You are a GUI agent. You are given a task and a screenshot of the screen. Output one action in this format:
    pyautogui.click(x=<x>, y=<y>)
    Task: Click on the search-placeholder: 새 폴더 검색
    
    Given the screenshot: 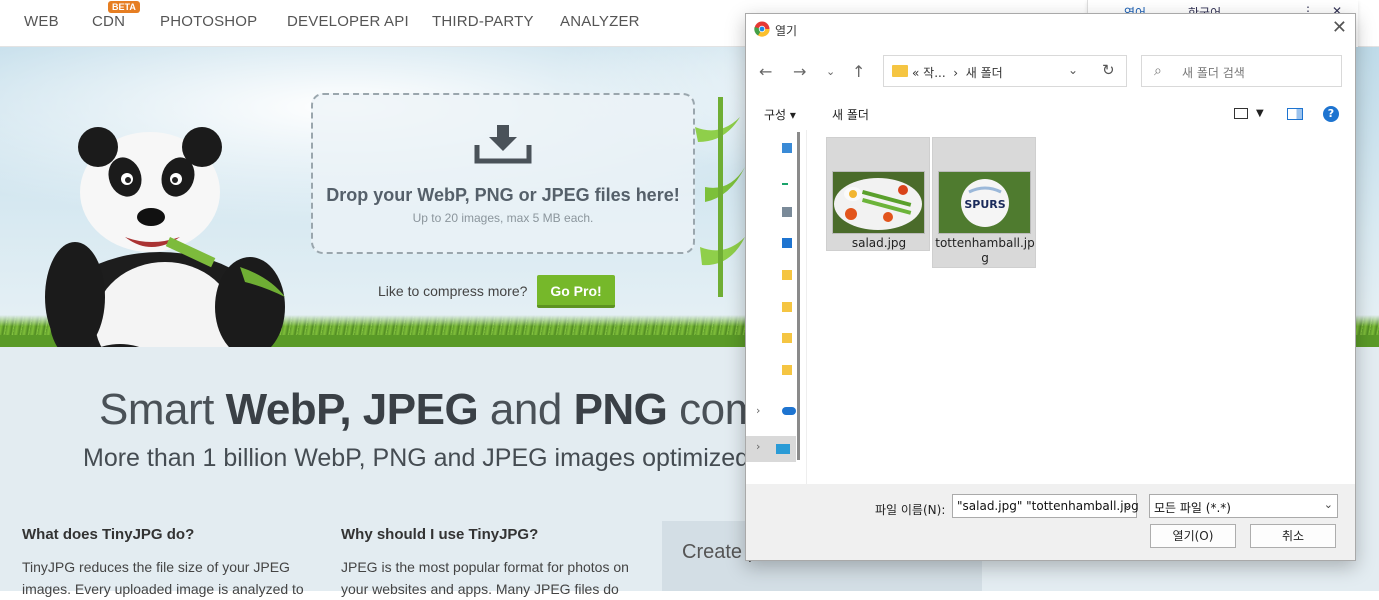 What is the action you would take?
    pyautogui.click(x=1213, y=73)
    